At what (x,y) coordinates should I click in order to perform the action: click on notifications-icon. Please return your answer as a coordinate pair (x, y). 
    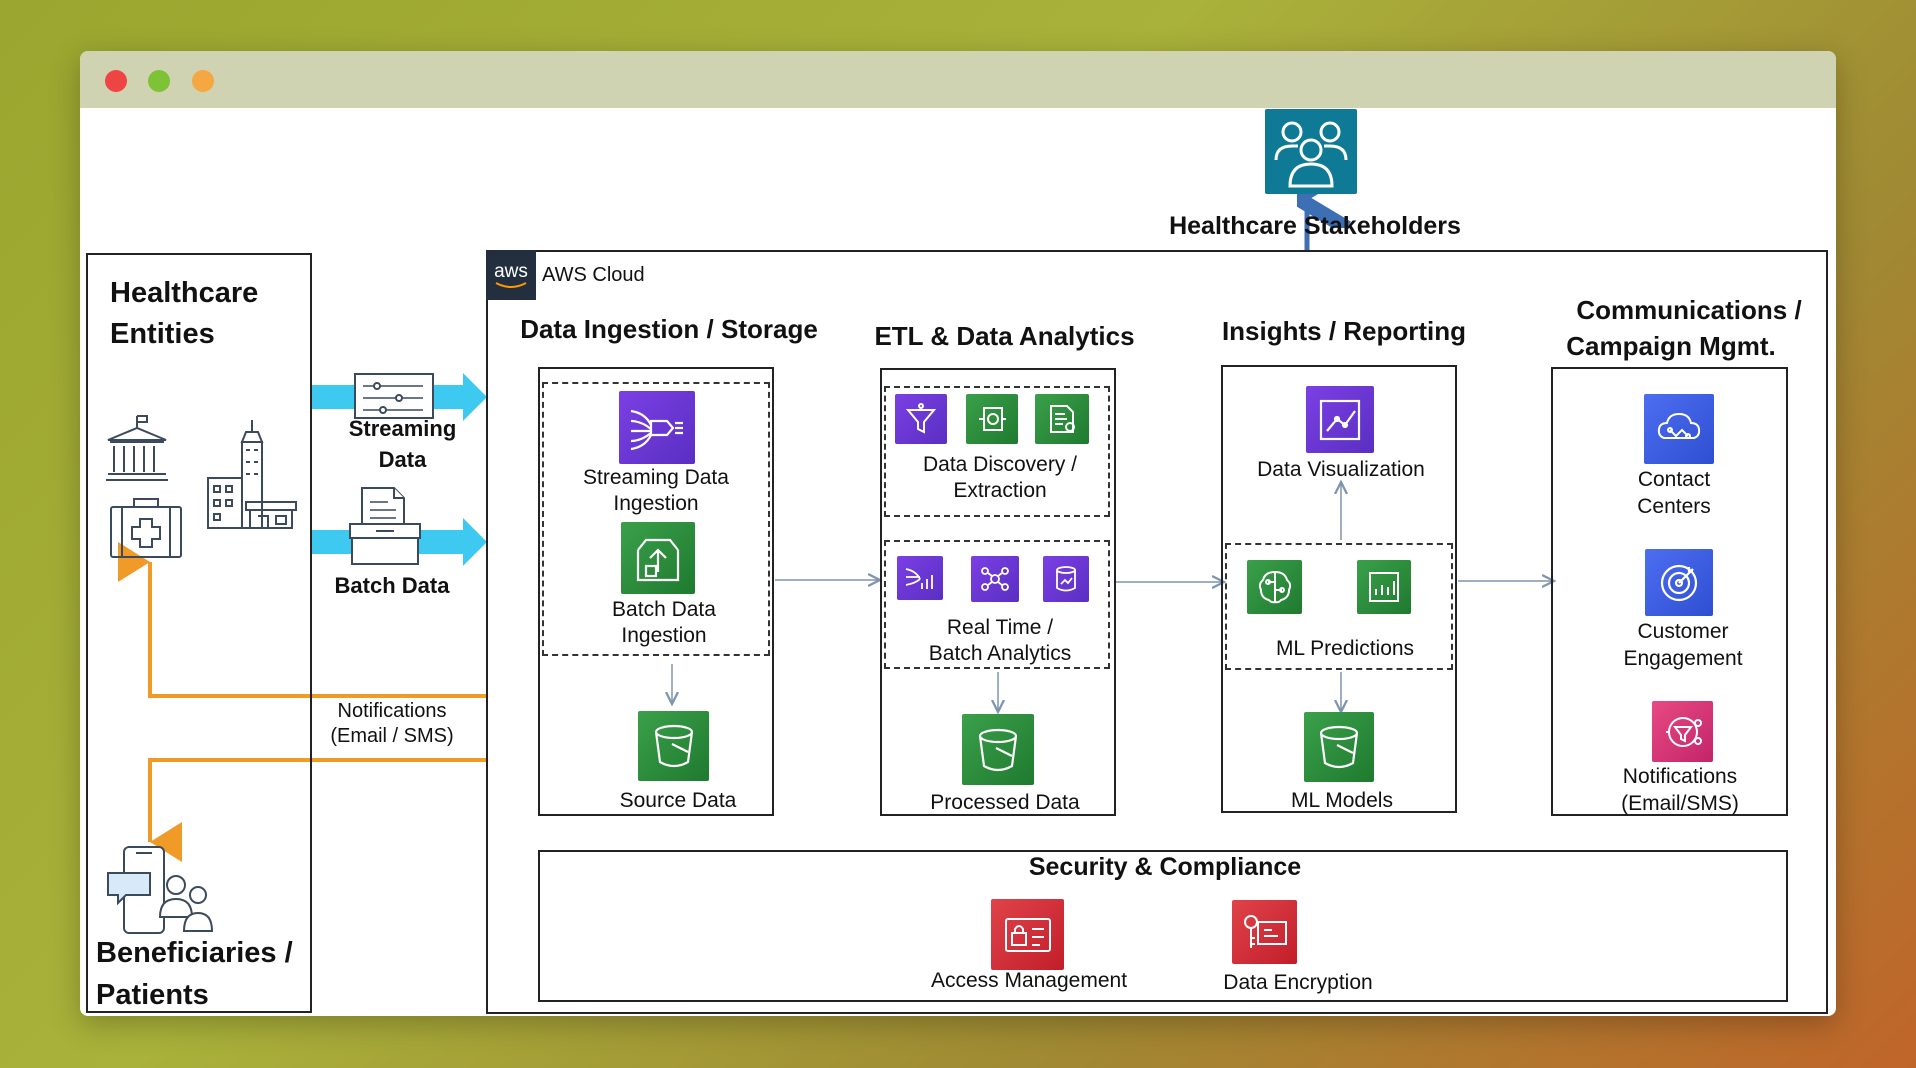
    Looking at the image, I should click on (1682, 731).